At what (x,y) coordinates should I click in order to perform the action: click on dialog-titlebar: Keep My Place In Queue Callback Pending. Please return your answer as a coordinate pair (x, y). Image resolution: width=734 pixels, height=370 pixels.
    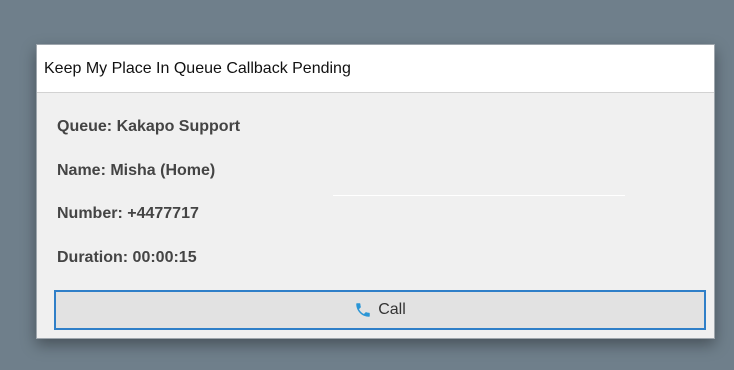
    Looking at the image, I should click on (375, 69).